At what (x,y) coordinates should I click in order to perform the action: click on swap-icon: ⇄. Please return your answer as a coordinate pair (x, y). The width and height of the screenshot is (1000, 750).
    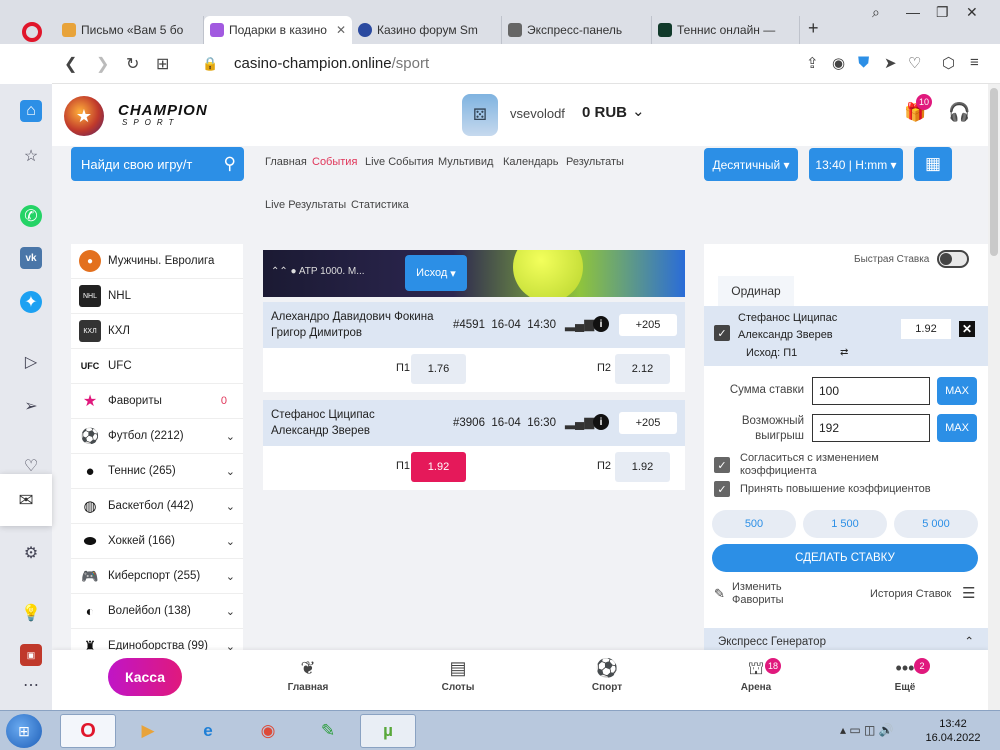
    Looking at the image, I should click on (844, 352).